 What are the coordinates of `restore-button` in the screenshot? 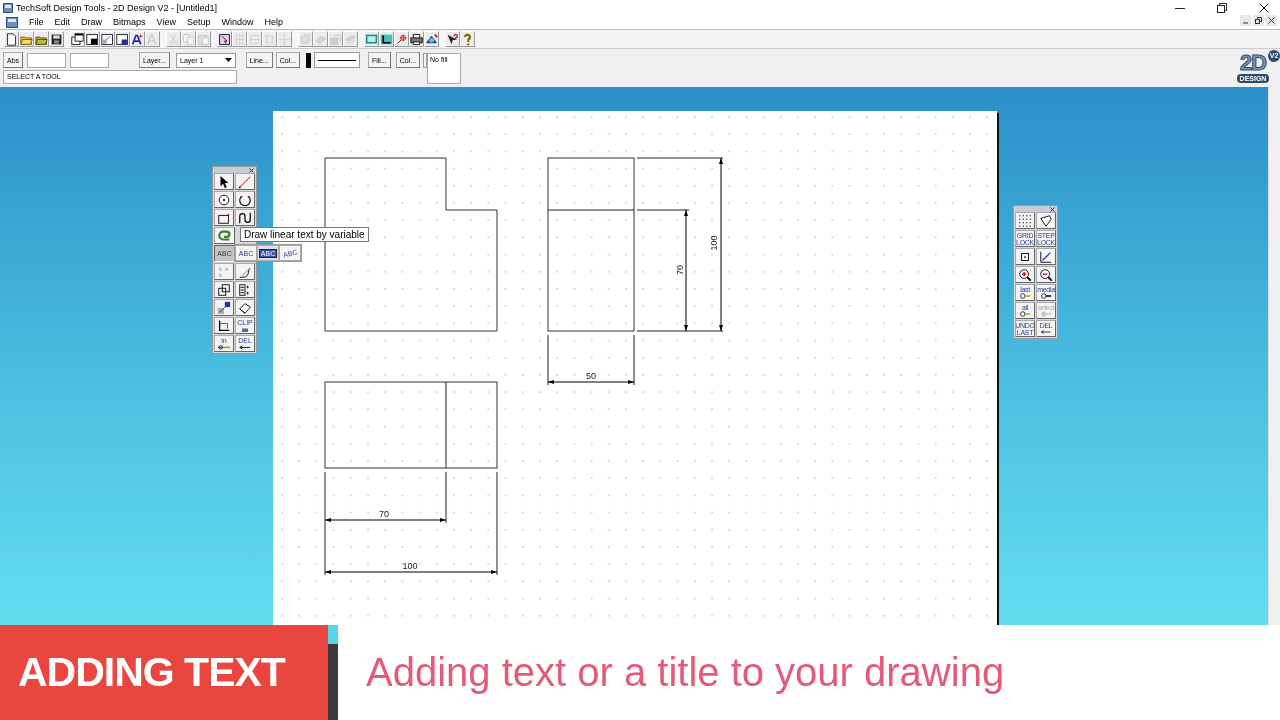 It's located at (1258, 20).